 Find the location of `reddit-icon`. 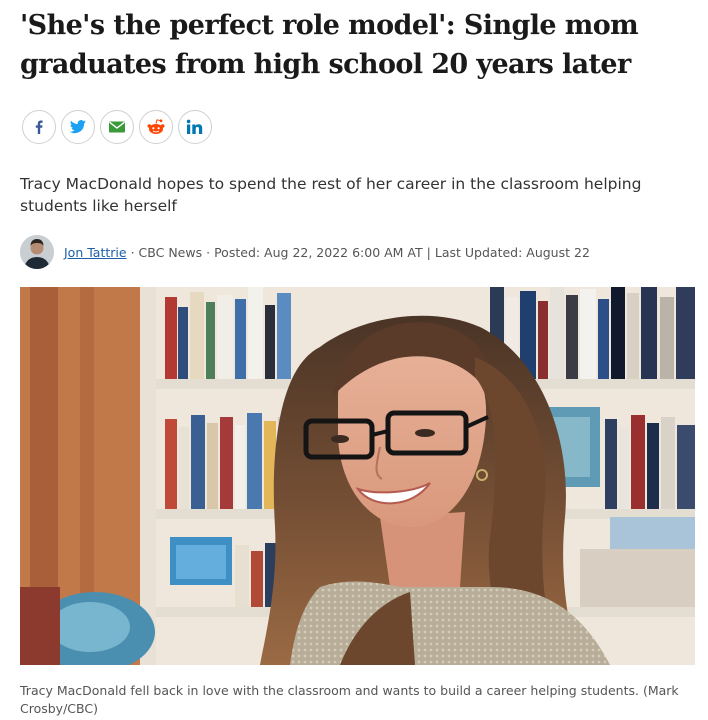

reddit-icon is located at coordinates (156, 126).